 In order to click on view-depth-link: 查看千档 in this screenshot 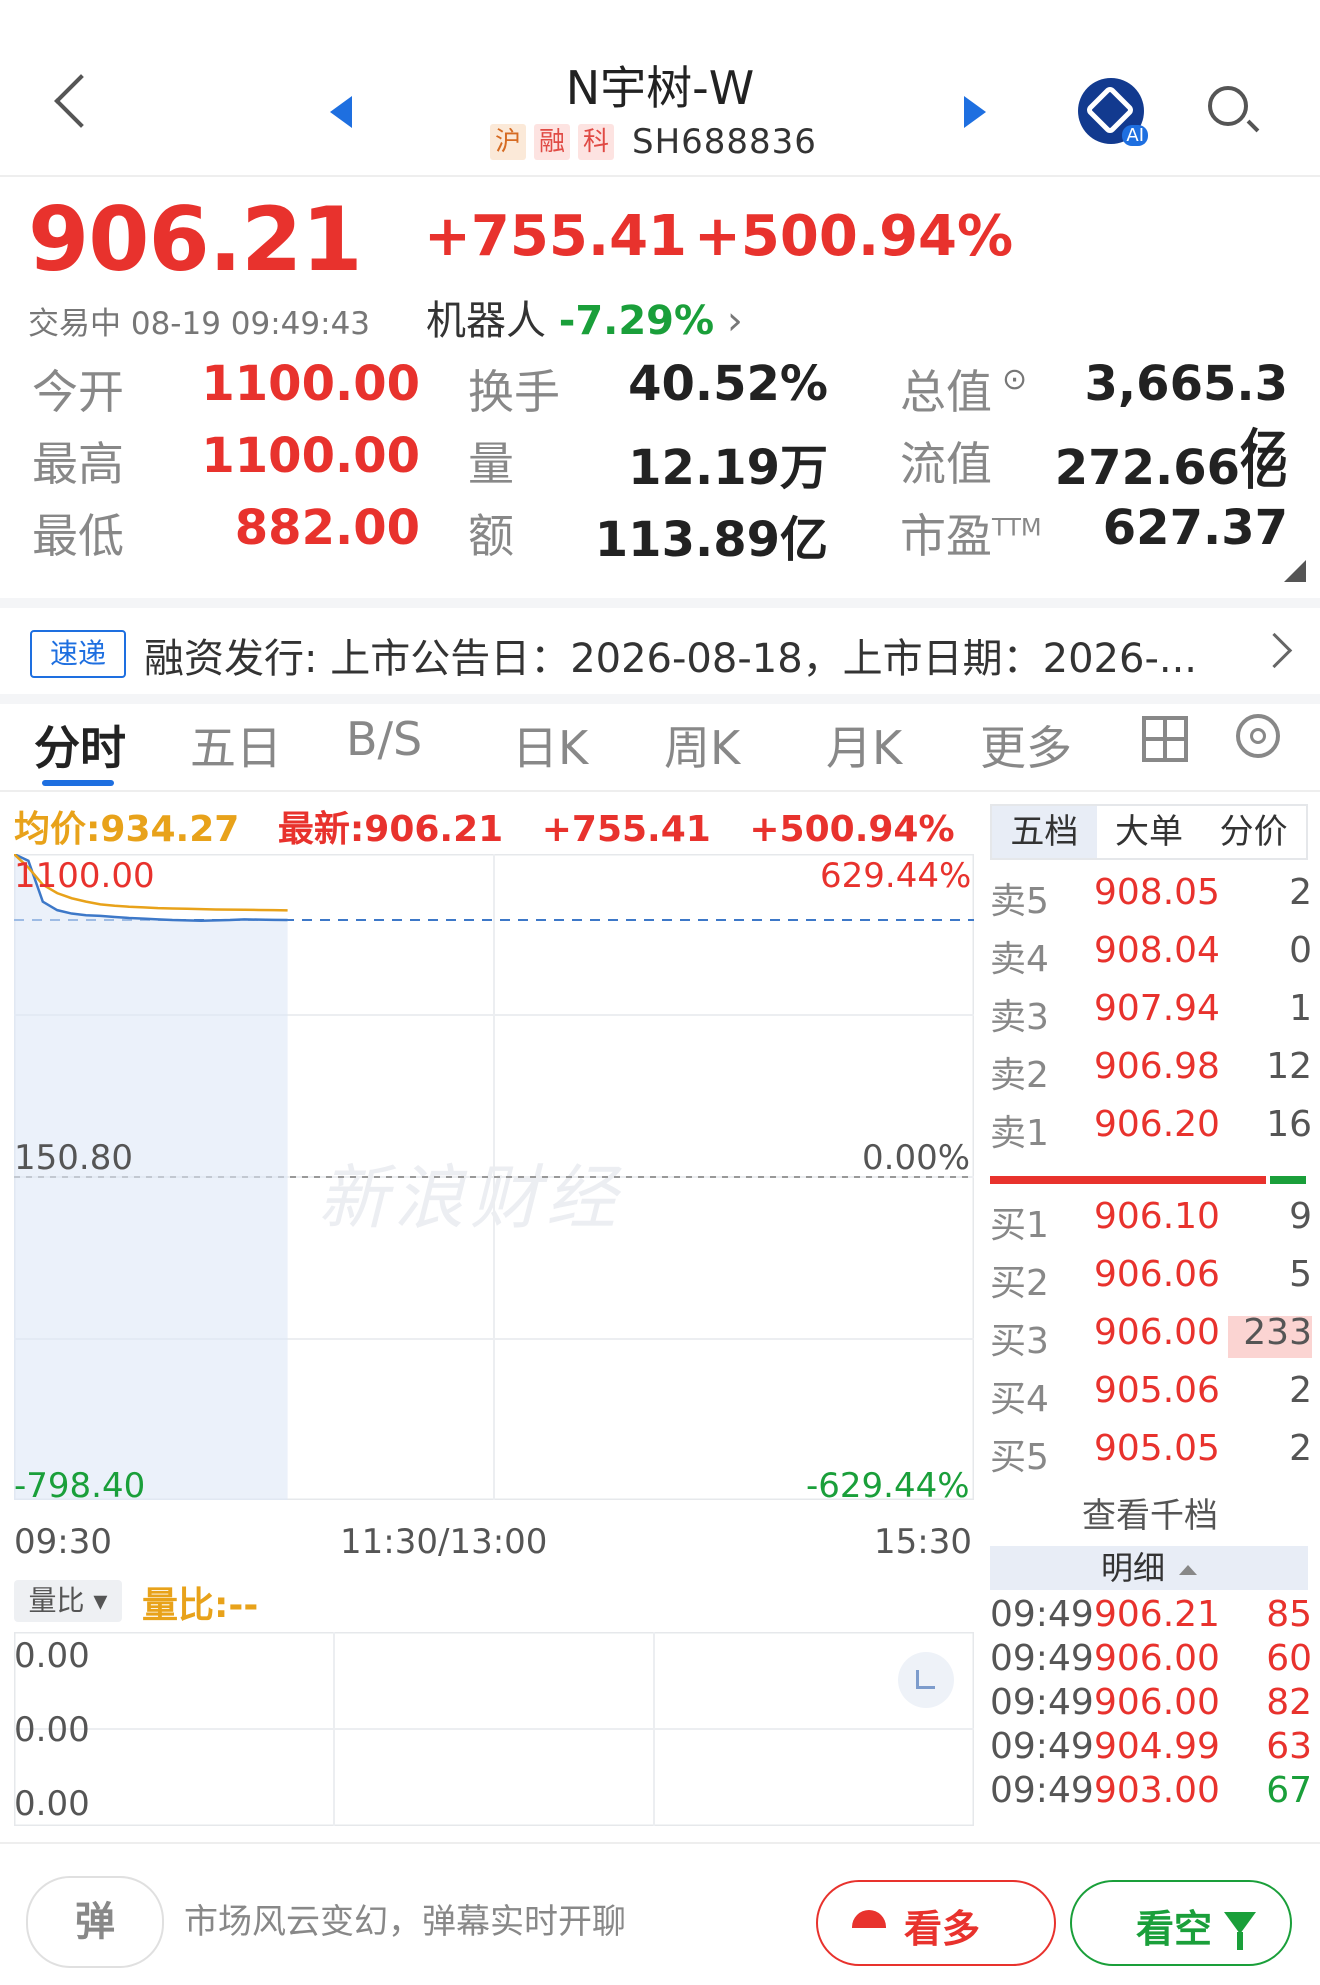, I will do `click(1150, 1512)`.